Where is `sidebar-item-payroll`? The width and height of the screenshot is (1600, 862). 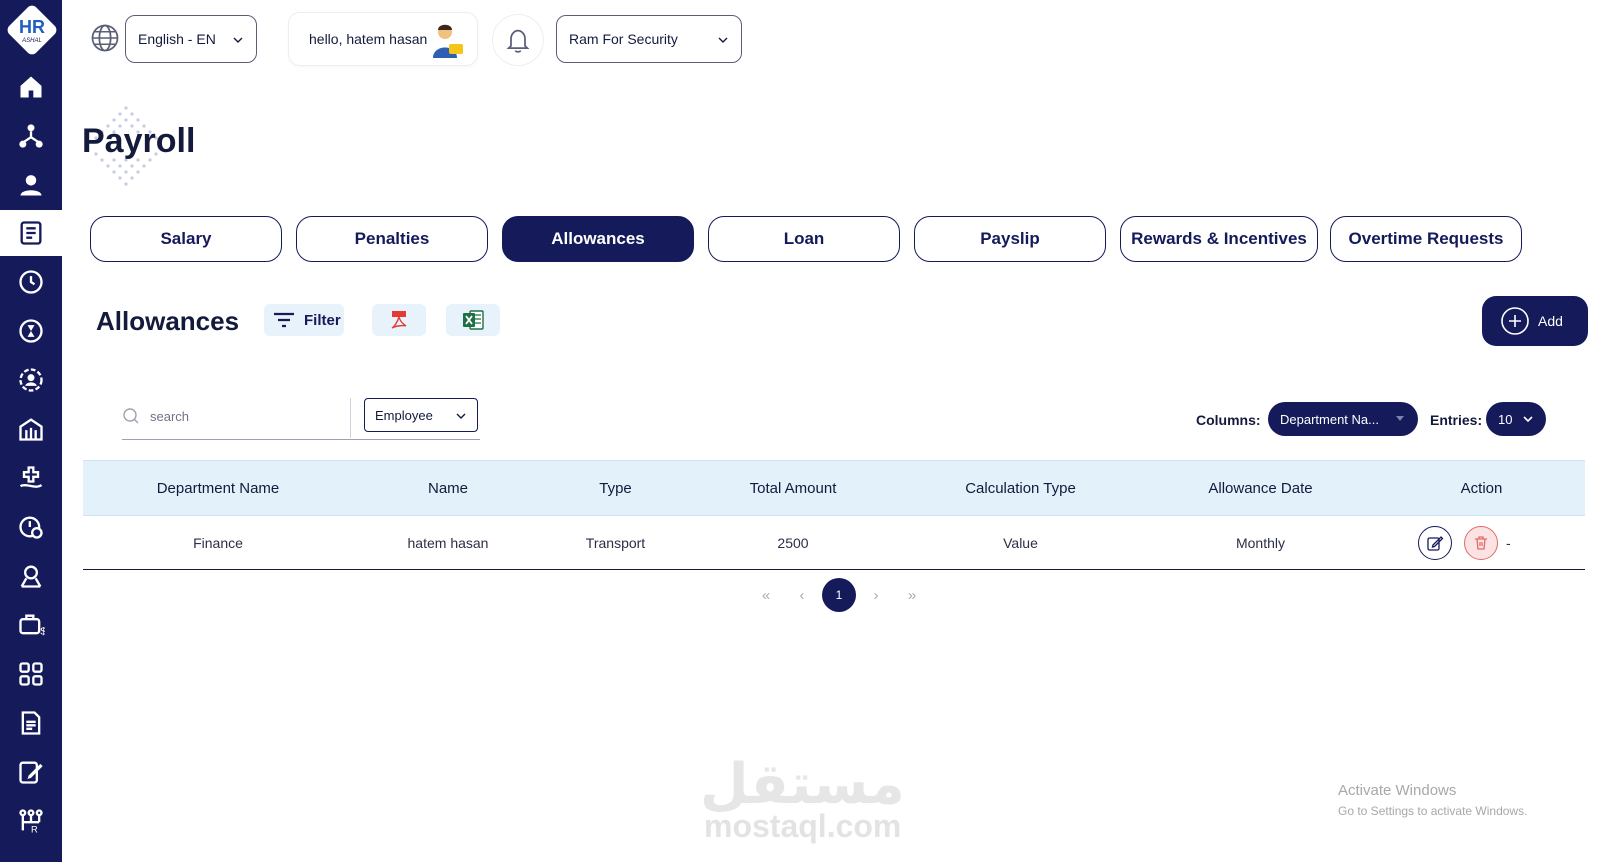
sidebar-item-payroll is located at coordinates (31, 233).